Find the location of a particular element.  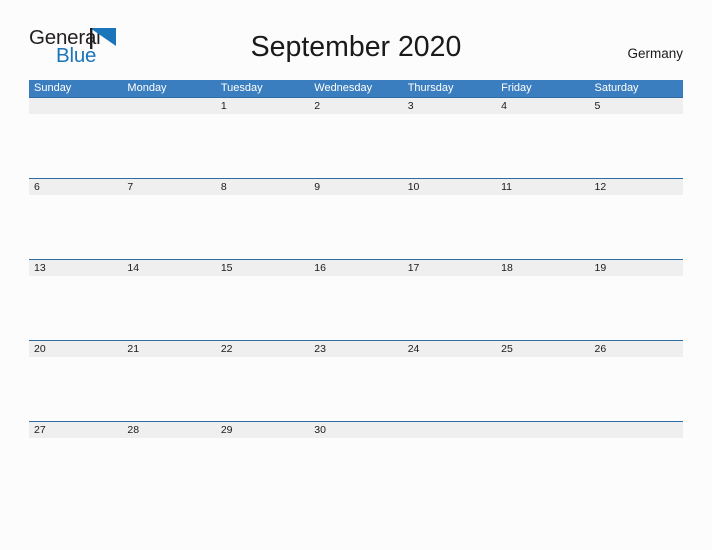

day-cell: 18 is located at coordinates (542, 268).